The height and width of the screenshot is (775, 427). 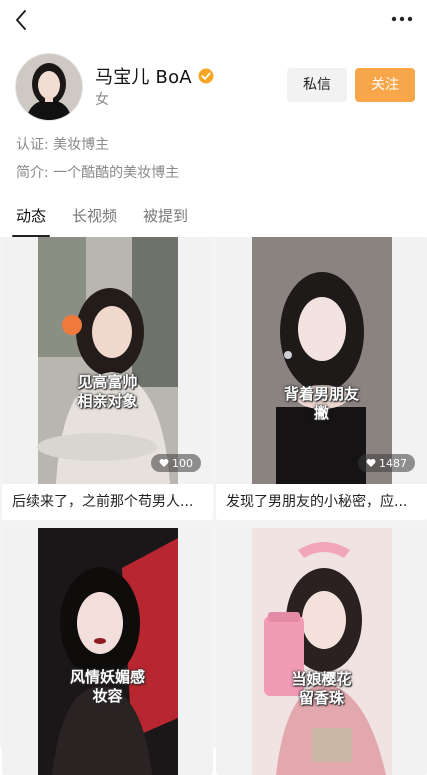 I want to click on top-bar, so click(x=213, y=22).